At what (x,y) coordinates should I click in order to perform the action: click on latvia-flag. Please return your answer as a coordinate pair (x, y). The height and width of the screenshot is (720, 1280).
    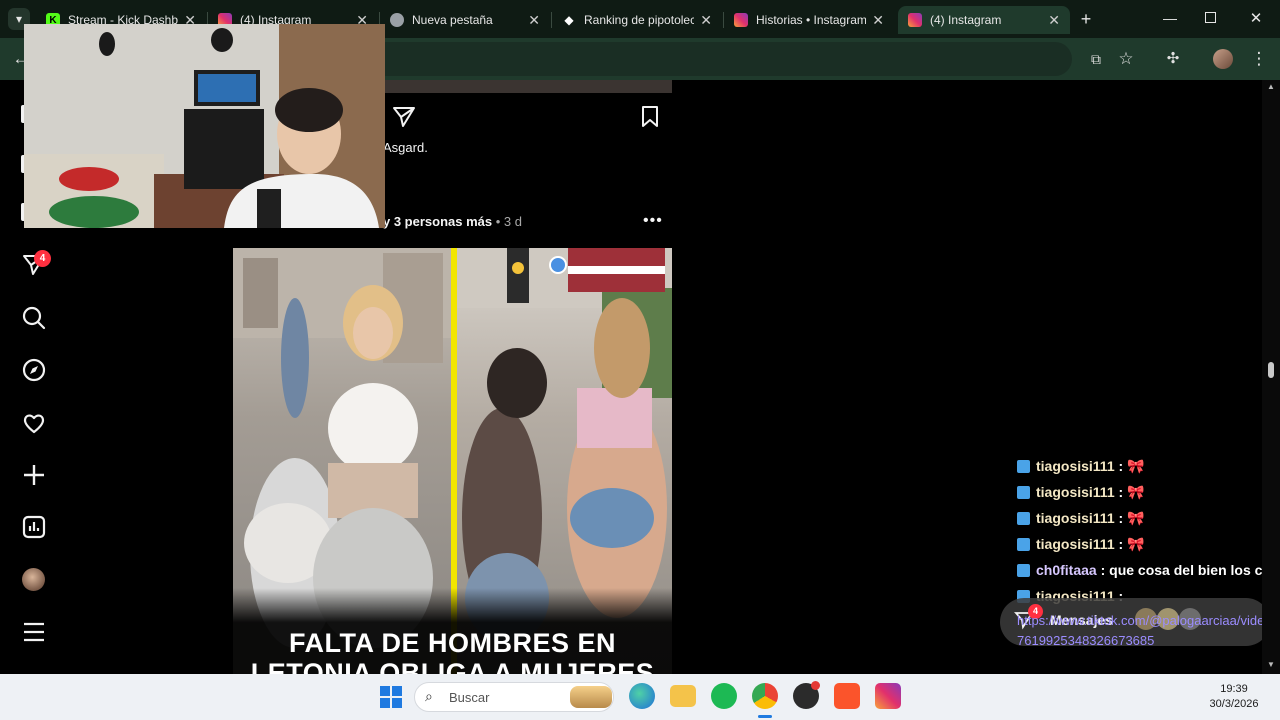
    Looking at the image, I should click on (616, 270).